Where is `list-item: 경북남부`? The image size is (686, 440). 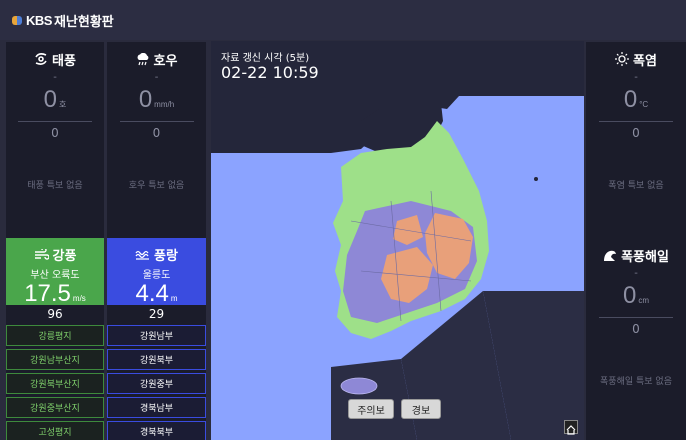 list-item: 경북남부 is located at coordinates (156, 407).